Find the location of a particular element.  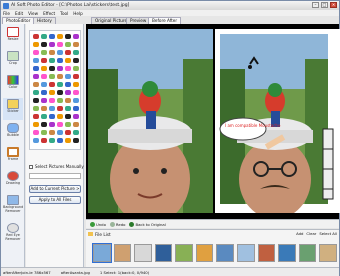

tab-before-after: Before After is located at coordinates (165, 20).